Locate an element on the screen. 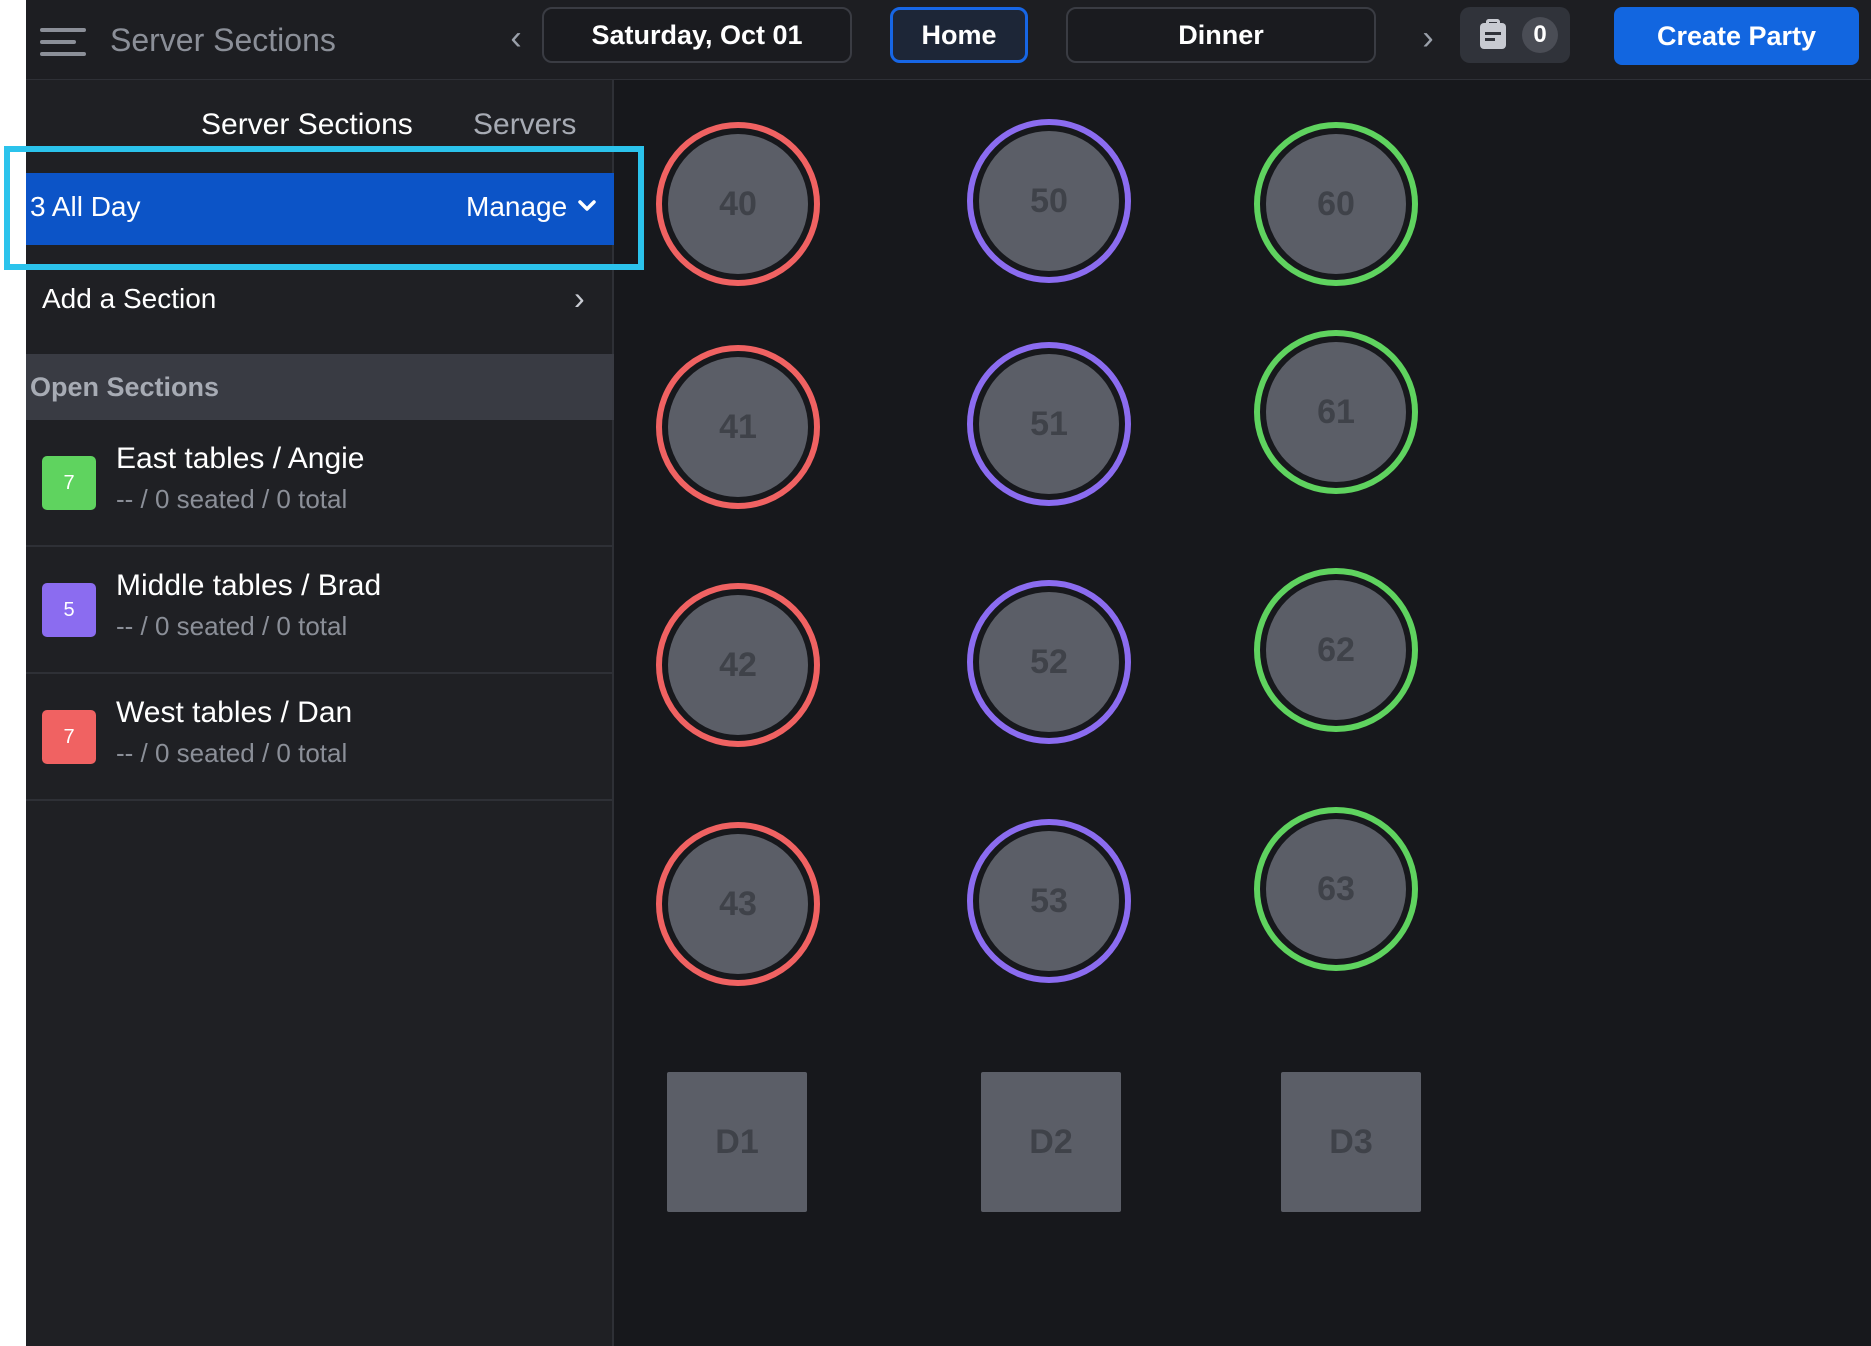 Image resolution: width=1871 pixels, height=1346 pixels. manage-button: Manage is located at coordinates (516, 207).